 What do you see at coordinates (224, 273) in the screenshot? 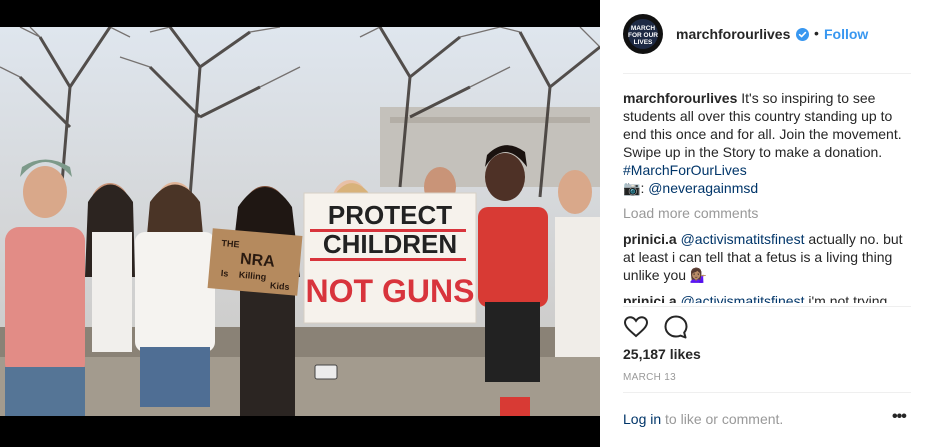
I see `svg-text: Is` at bounding box center [224, 273].